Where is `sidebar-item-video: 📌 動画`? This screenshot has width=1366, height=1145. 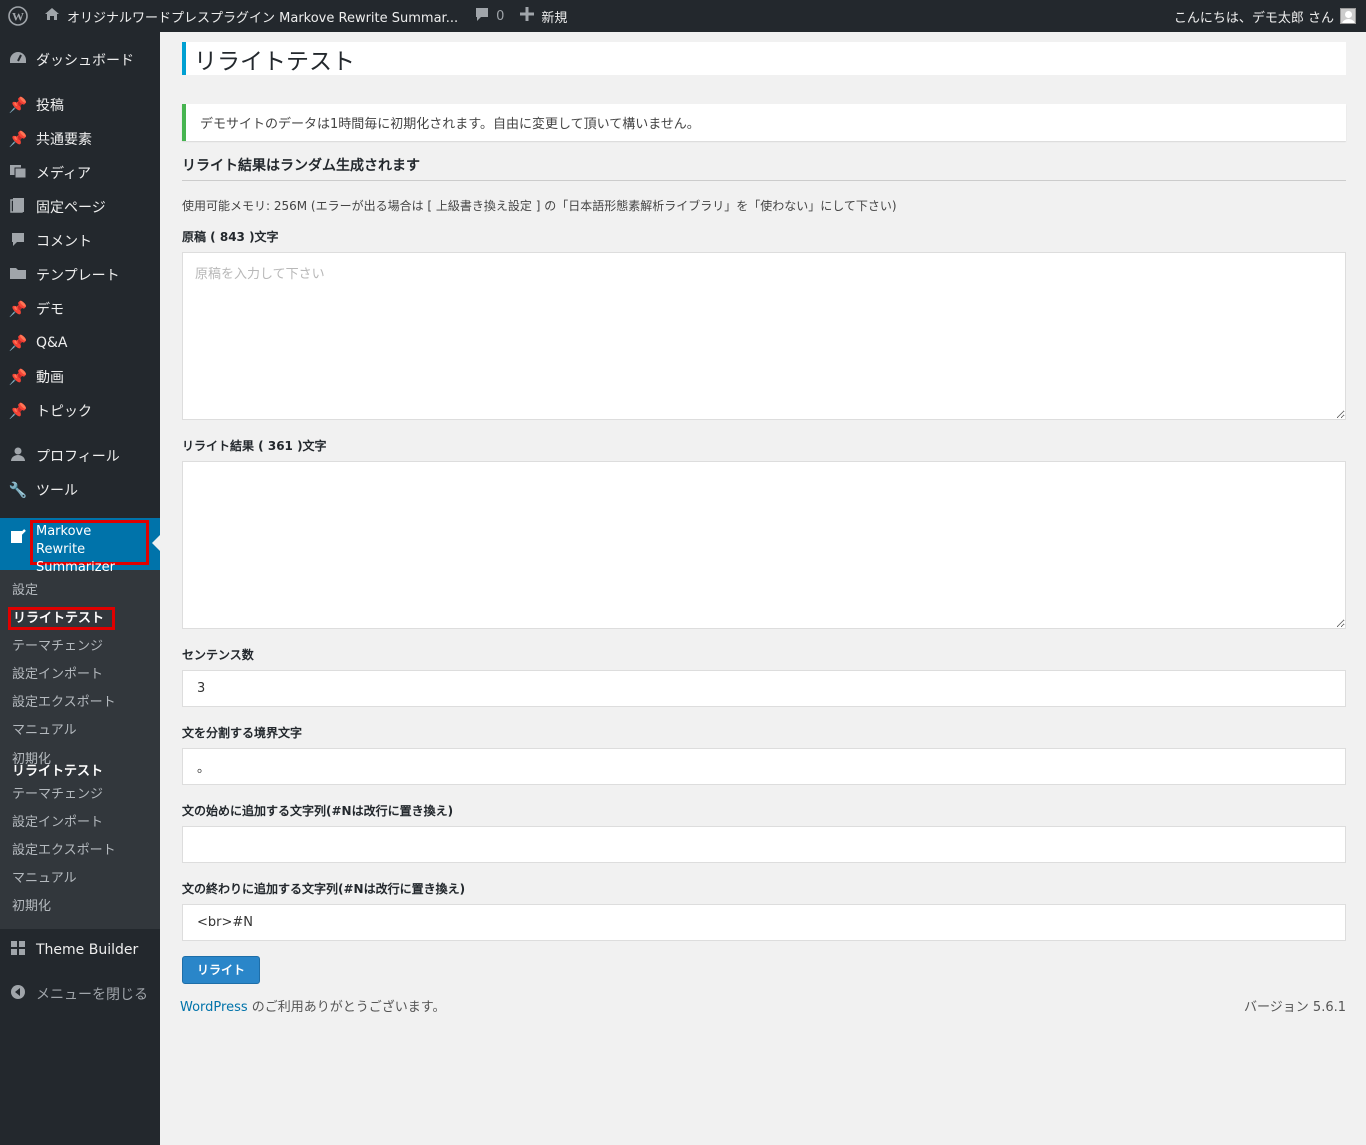 sidebar-item-video: 📌 動画 is located at coordinates (80, 377).